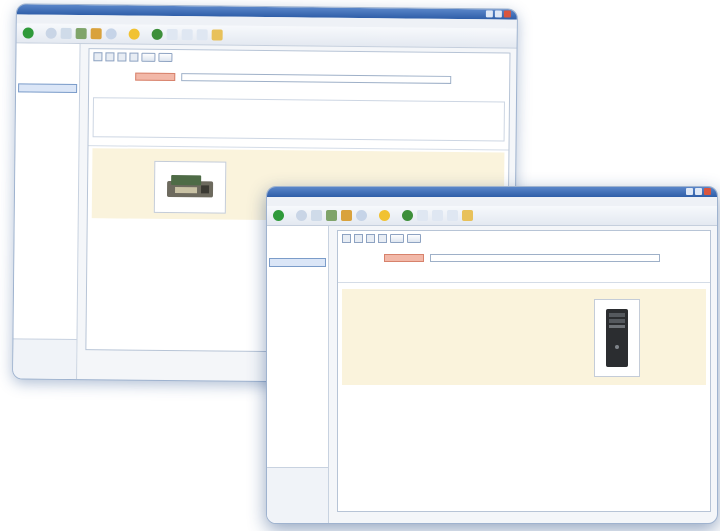  What do you see at coordinates (437, 290) in the screenshot?
I see `front-lower-fields` at bounding box center [437, 290].